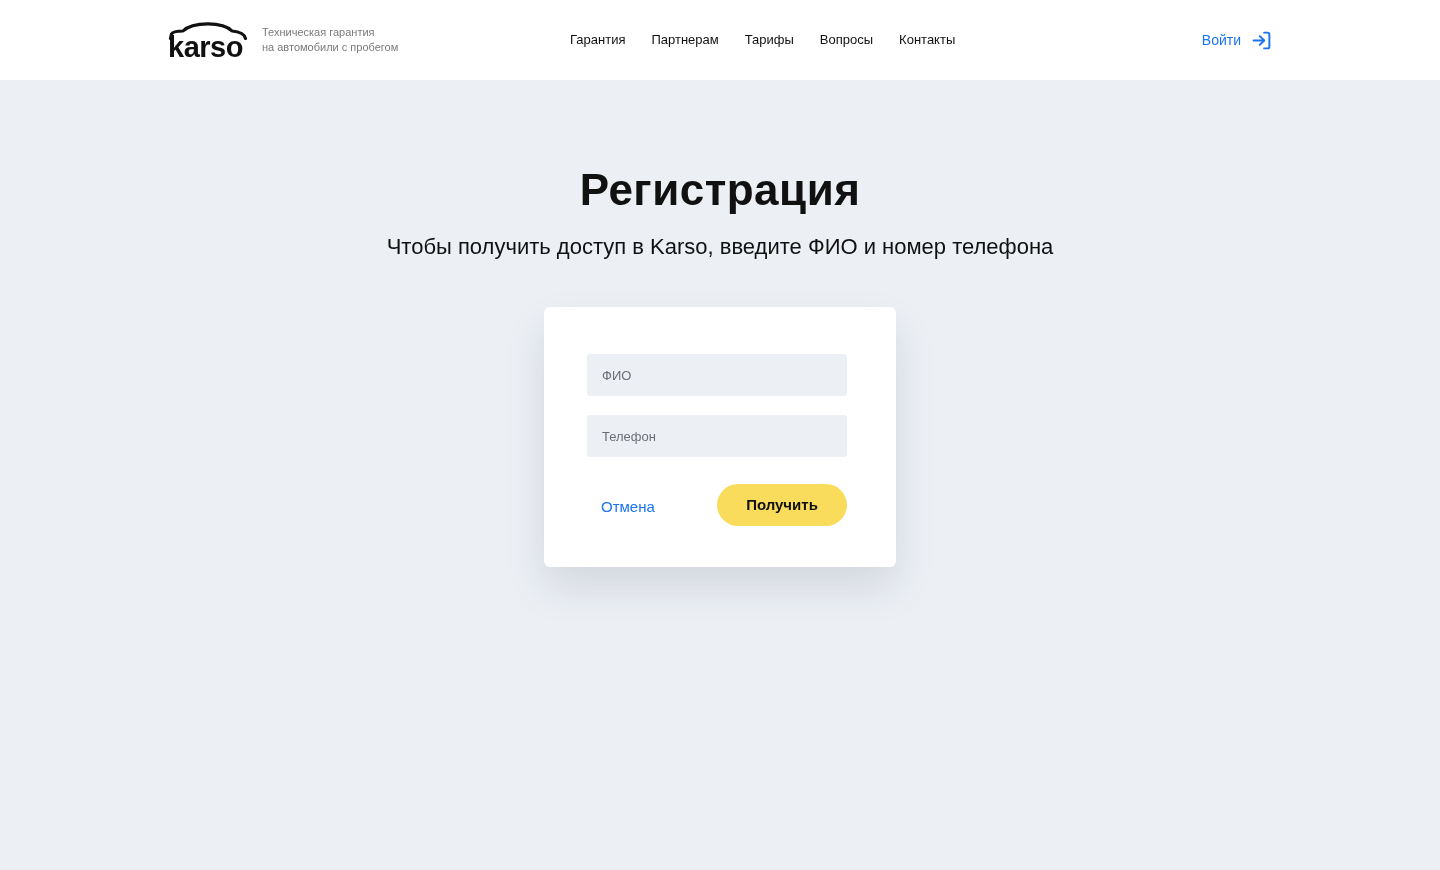 Image resolution: width=1440 pixels, height=870 pixels. I want to click on submit-button: Получить, so click(782, 505).